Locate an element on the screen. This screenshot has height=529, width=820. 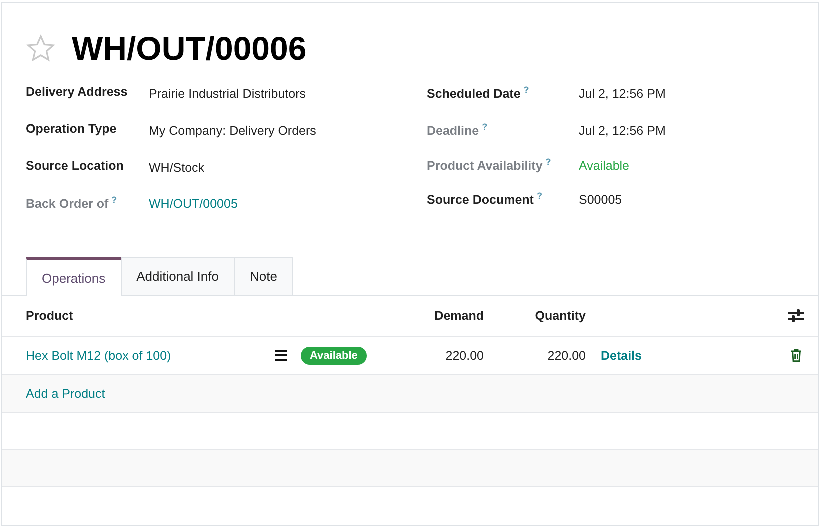
field-label: Delivery Address is located at coordinates (77, 92).